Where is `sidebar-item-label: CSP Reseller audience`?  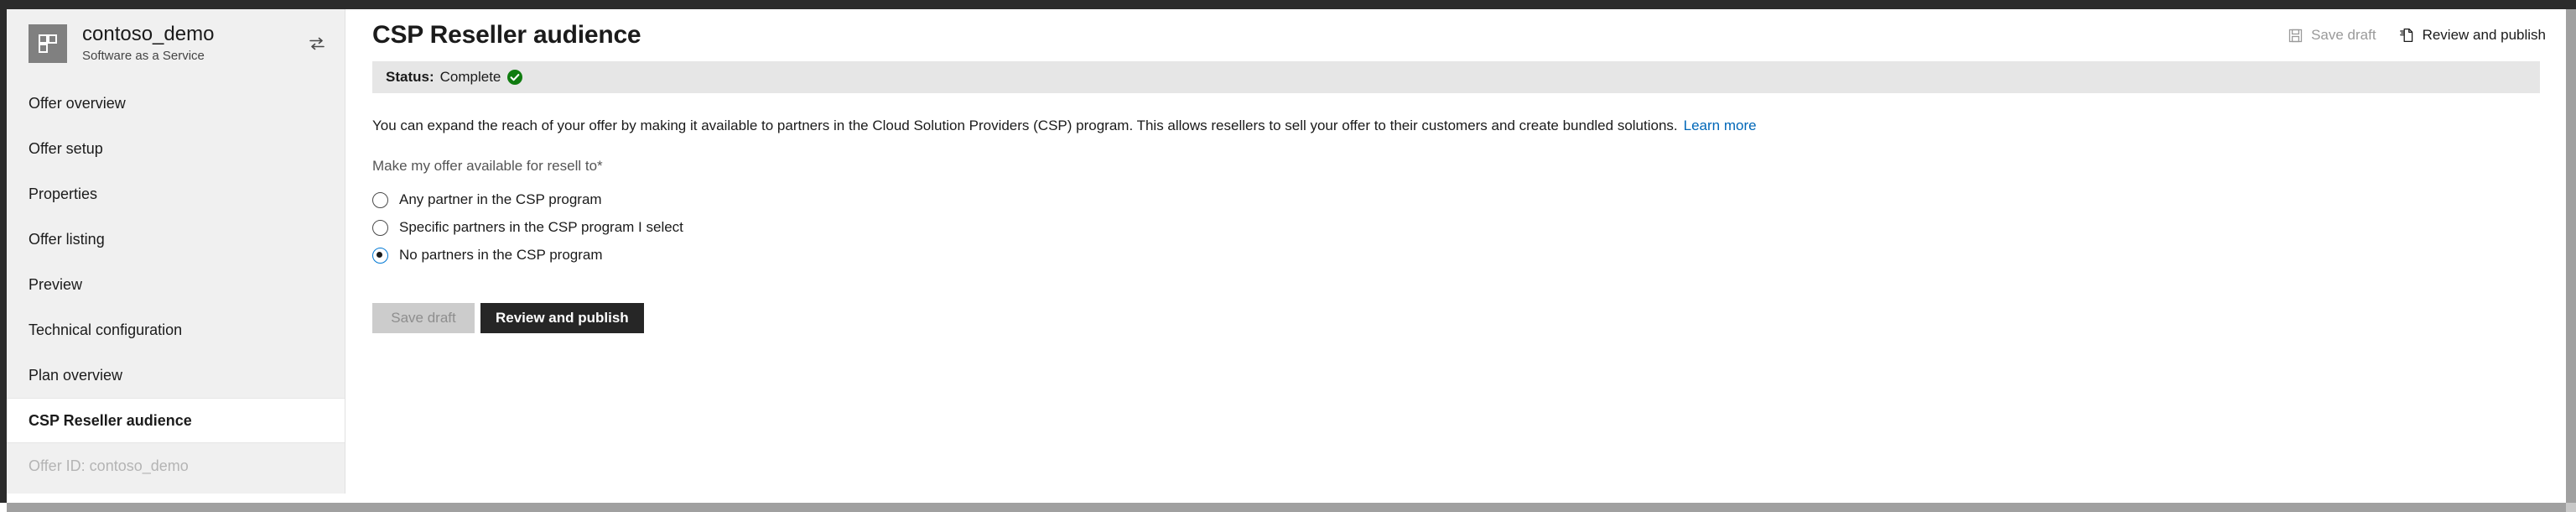
sidebar-item-label: CSP Reseller audience is located at coordinates (110, 420).